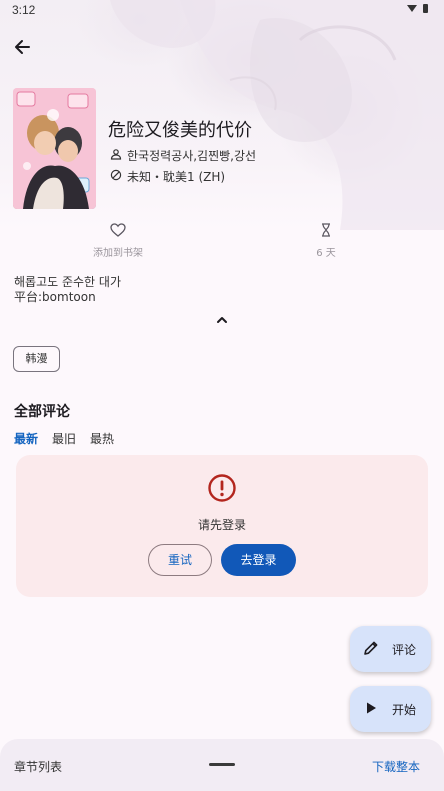 This screenshot has height=791, width=444. I want to click on bookshelf-label: 添加到书架, so click(118, 253).